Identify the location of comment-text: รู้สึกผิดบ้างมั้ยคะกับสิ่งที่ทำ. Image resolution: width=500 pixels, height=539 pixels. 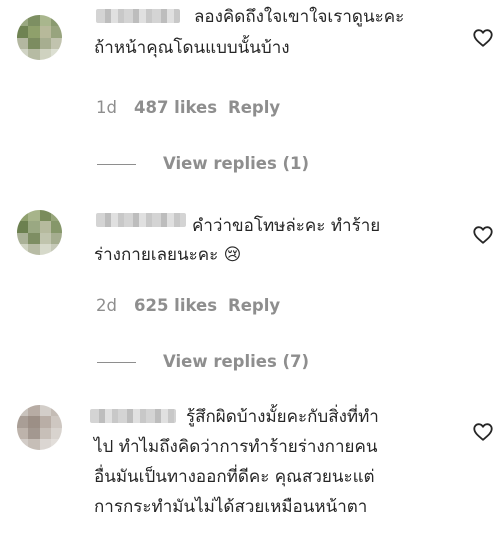
(282, 417).